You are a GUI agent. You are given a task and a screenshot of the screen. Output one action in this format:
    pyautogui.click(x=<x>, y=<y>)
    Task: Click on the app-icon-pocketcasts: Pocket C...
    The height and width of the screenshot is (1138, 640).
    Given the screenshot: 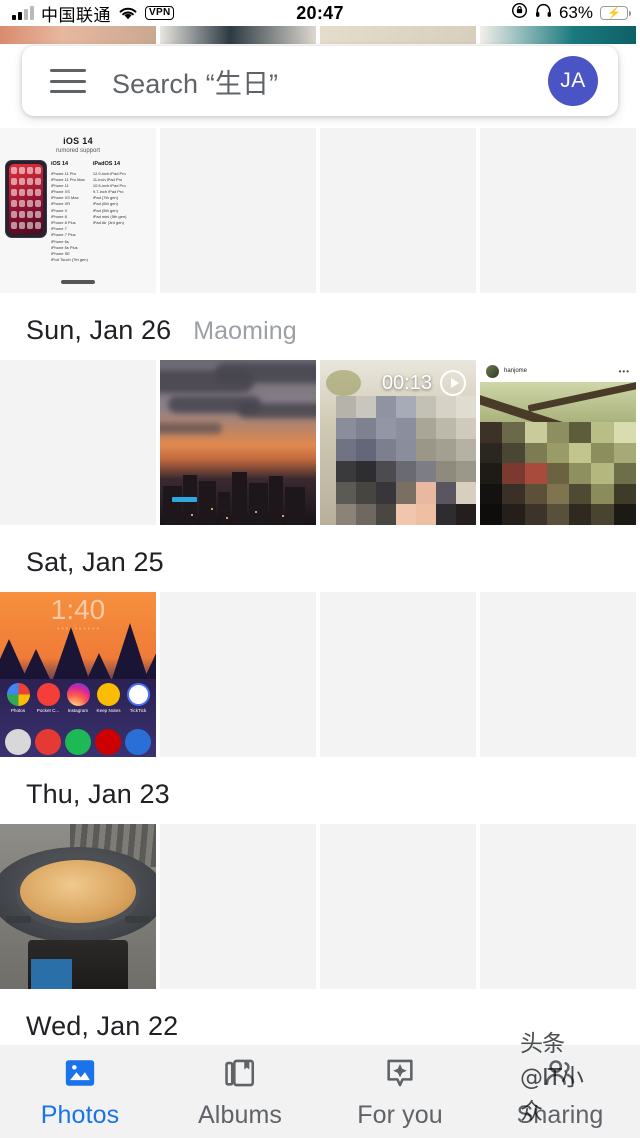 What is the action you would take?
    pyautogui.click(x=48, y=698)
    